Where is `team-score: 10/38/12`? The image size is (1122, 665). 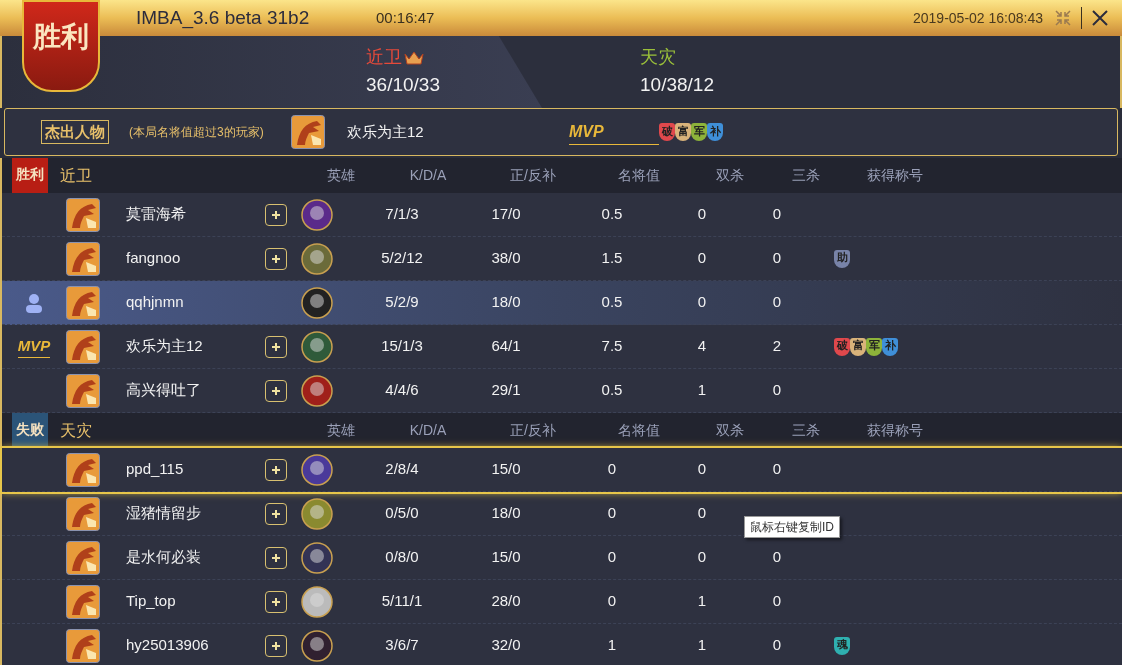 team-score: 10/38/12 is located at coordinates (677, 85).